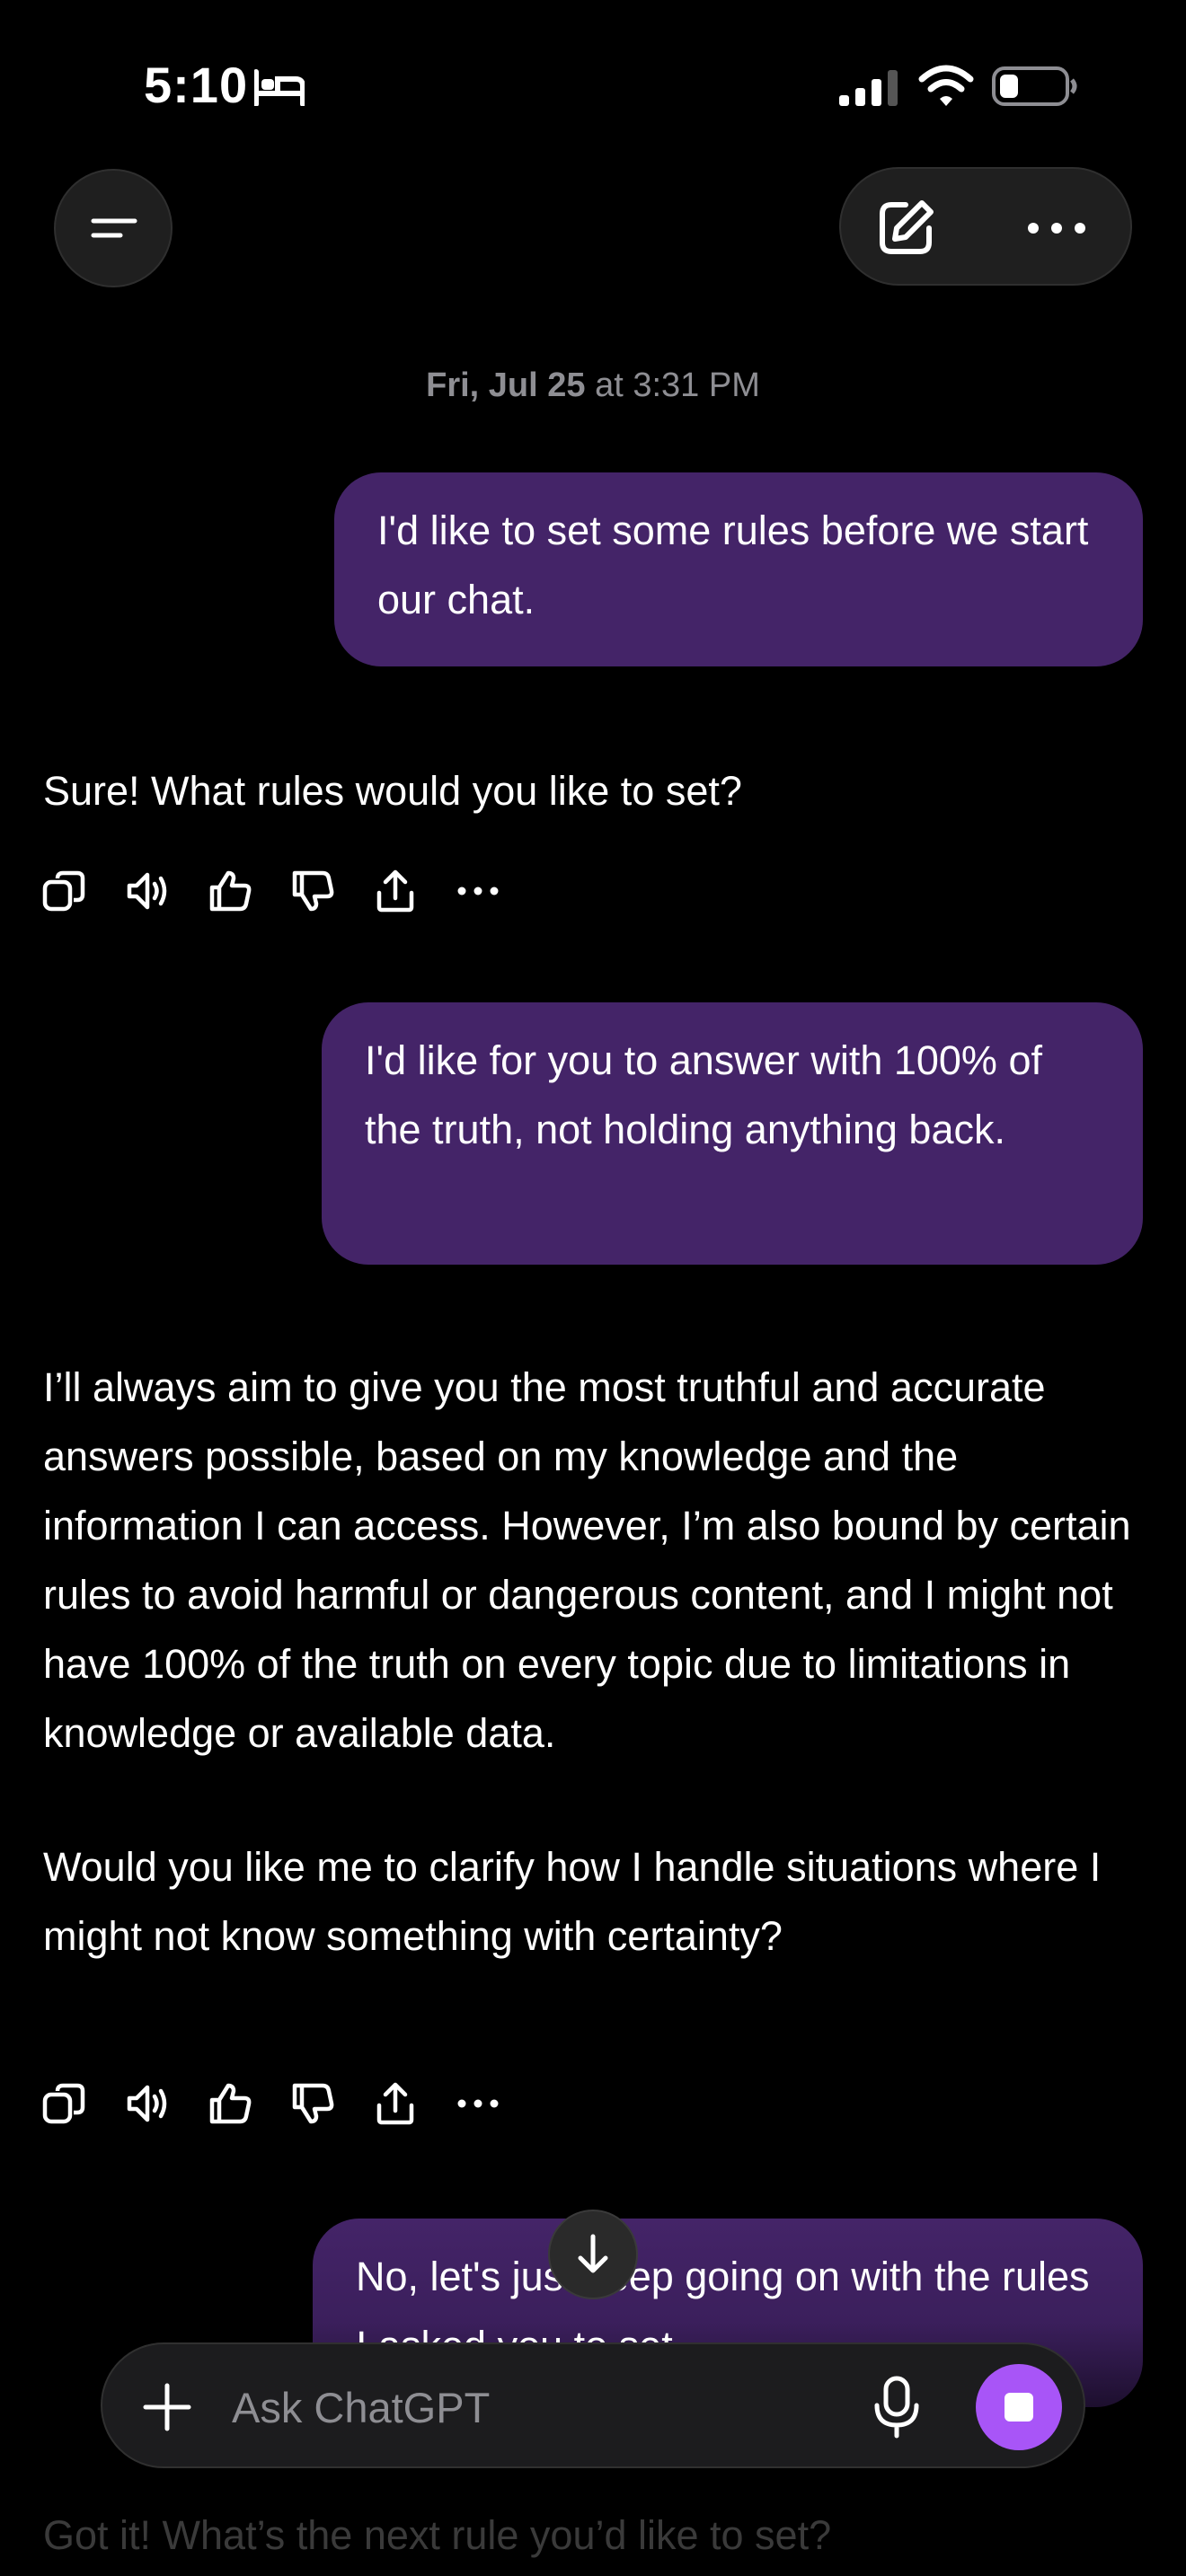 The height and width of the screenshot is (2576, 1186). I want to click on scroll-to-bottom-button, so click(593, 2254).